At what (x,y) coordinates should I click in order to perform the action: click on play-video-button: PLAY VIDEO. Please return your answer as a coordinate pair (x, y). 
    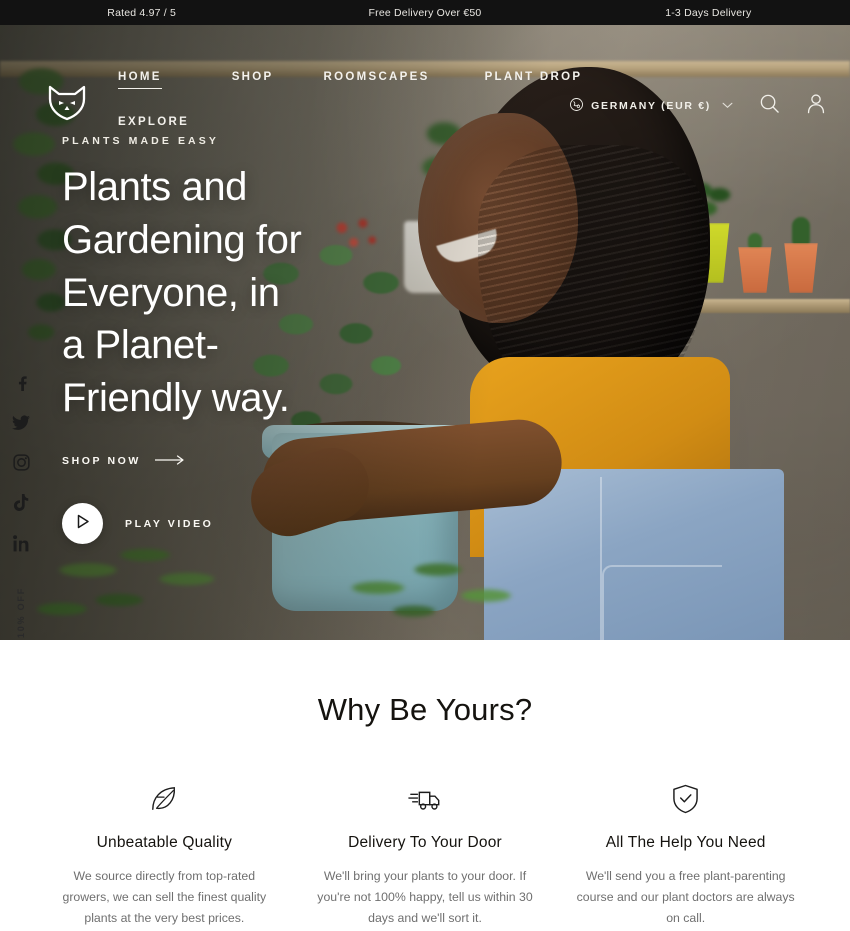
    Looking at the image, I should click on (137, 523).